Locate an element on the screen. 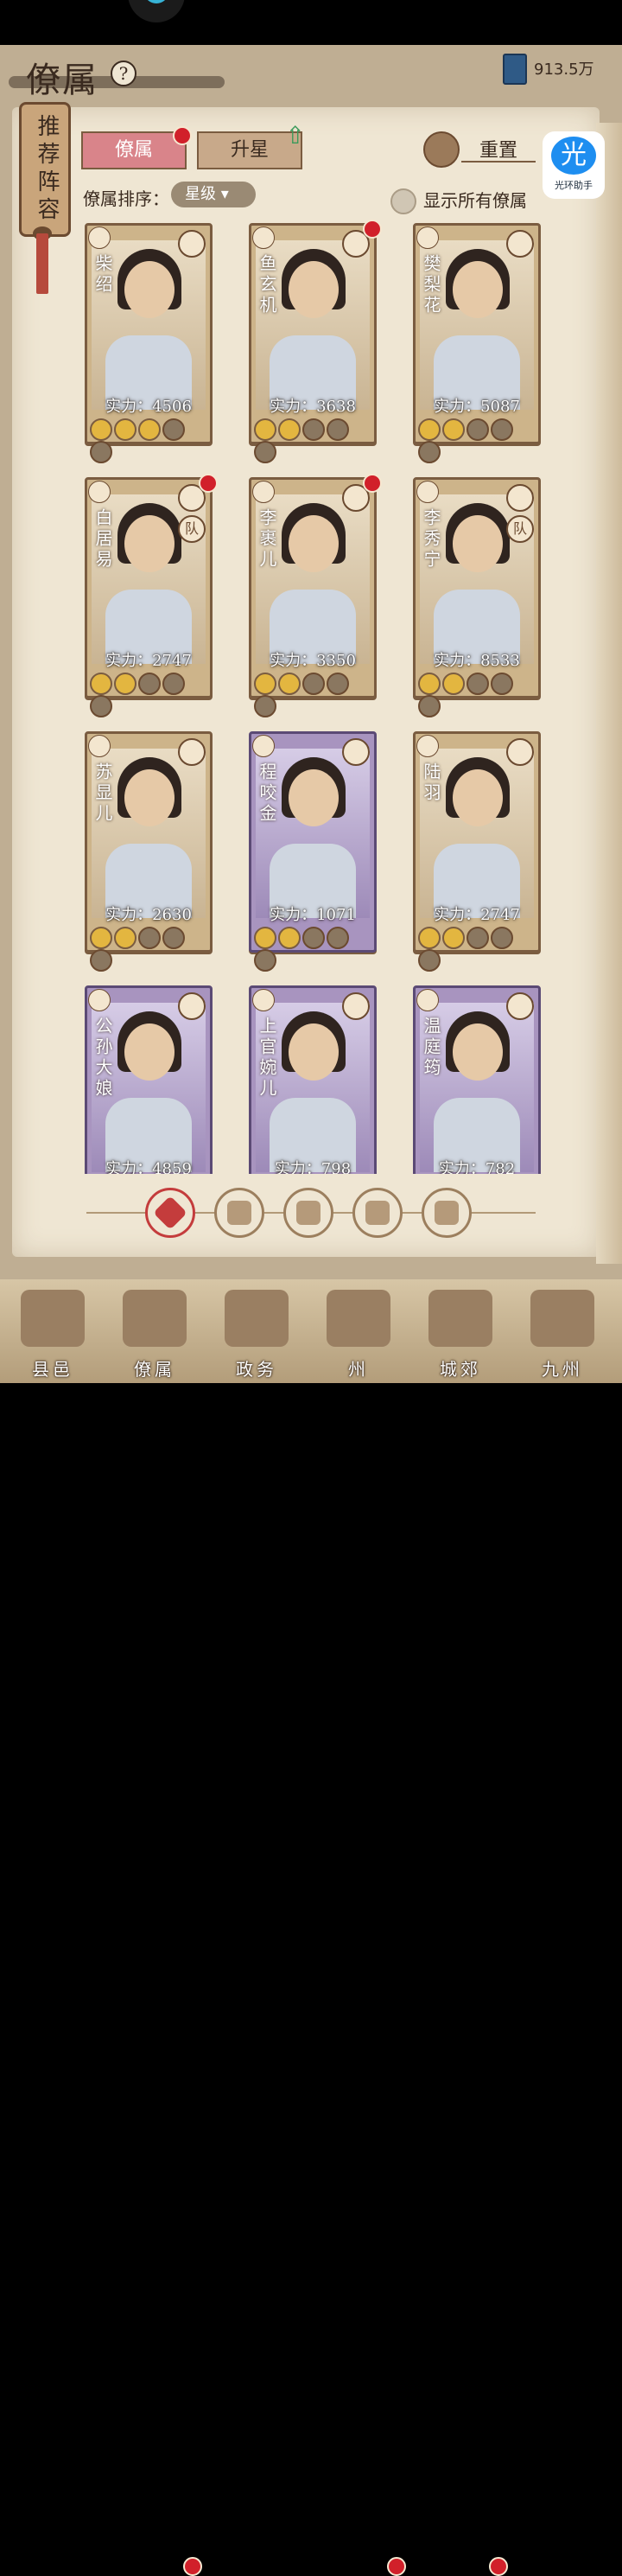 This screenshot has height=2576, width=622. upgrade-arrow-icon: ⇧ is located at coordinates (295, 135).